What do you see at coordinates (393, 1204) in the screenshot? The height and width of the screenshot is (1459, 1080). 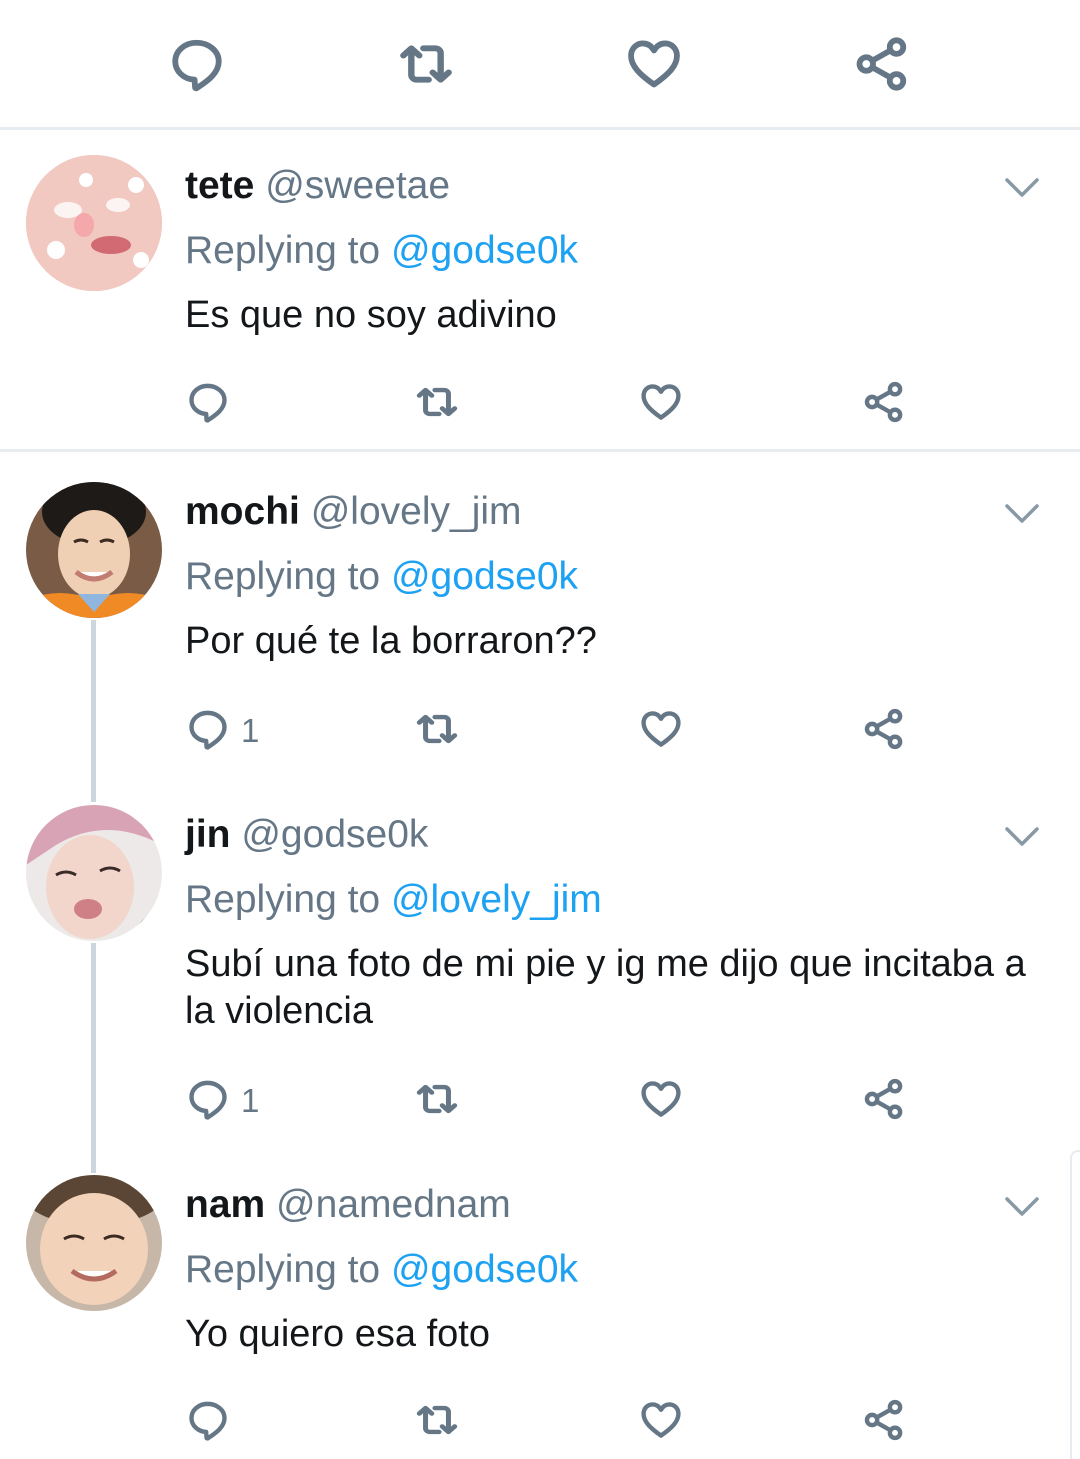 I see `username: @namednam` at bounding box center [393, 1204].